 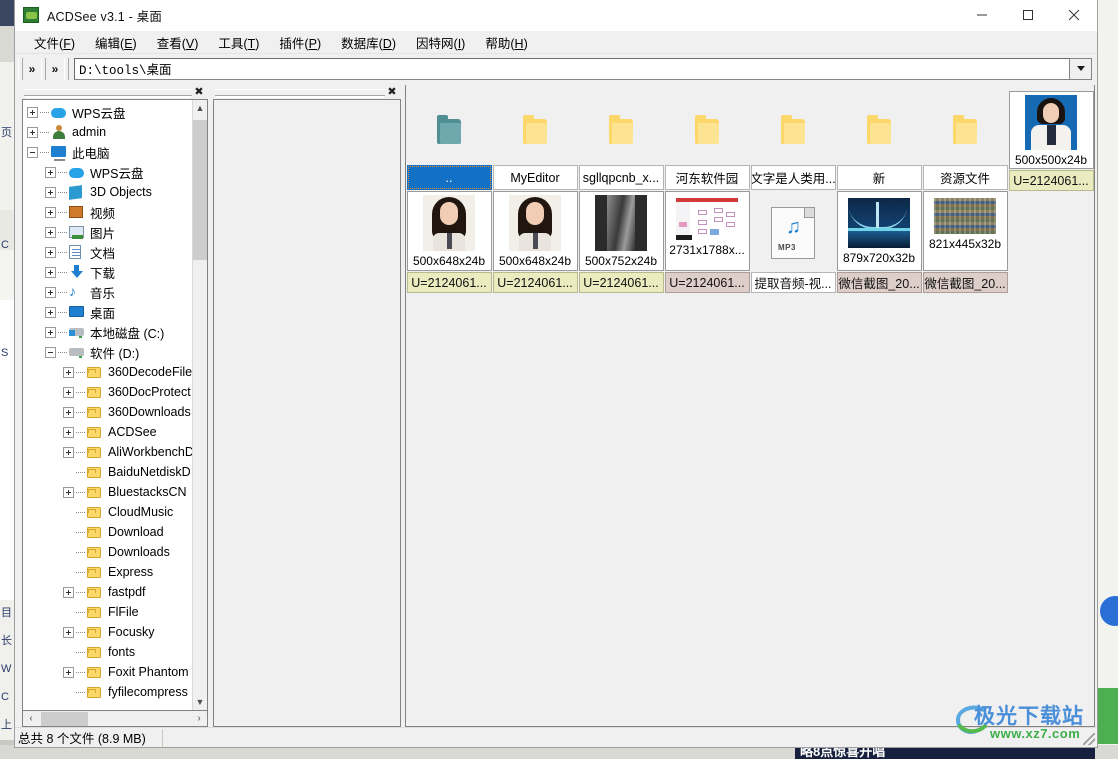 I want to click on scroll-right-icon: ›, so click(x=199, y=718).